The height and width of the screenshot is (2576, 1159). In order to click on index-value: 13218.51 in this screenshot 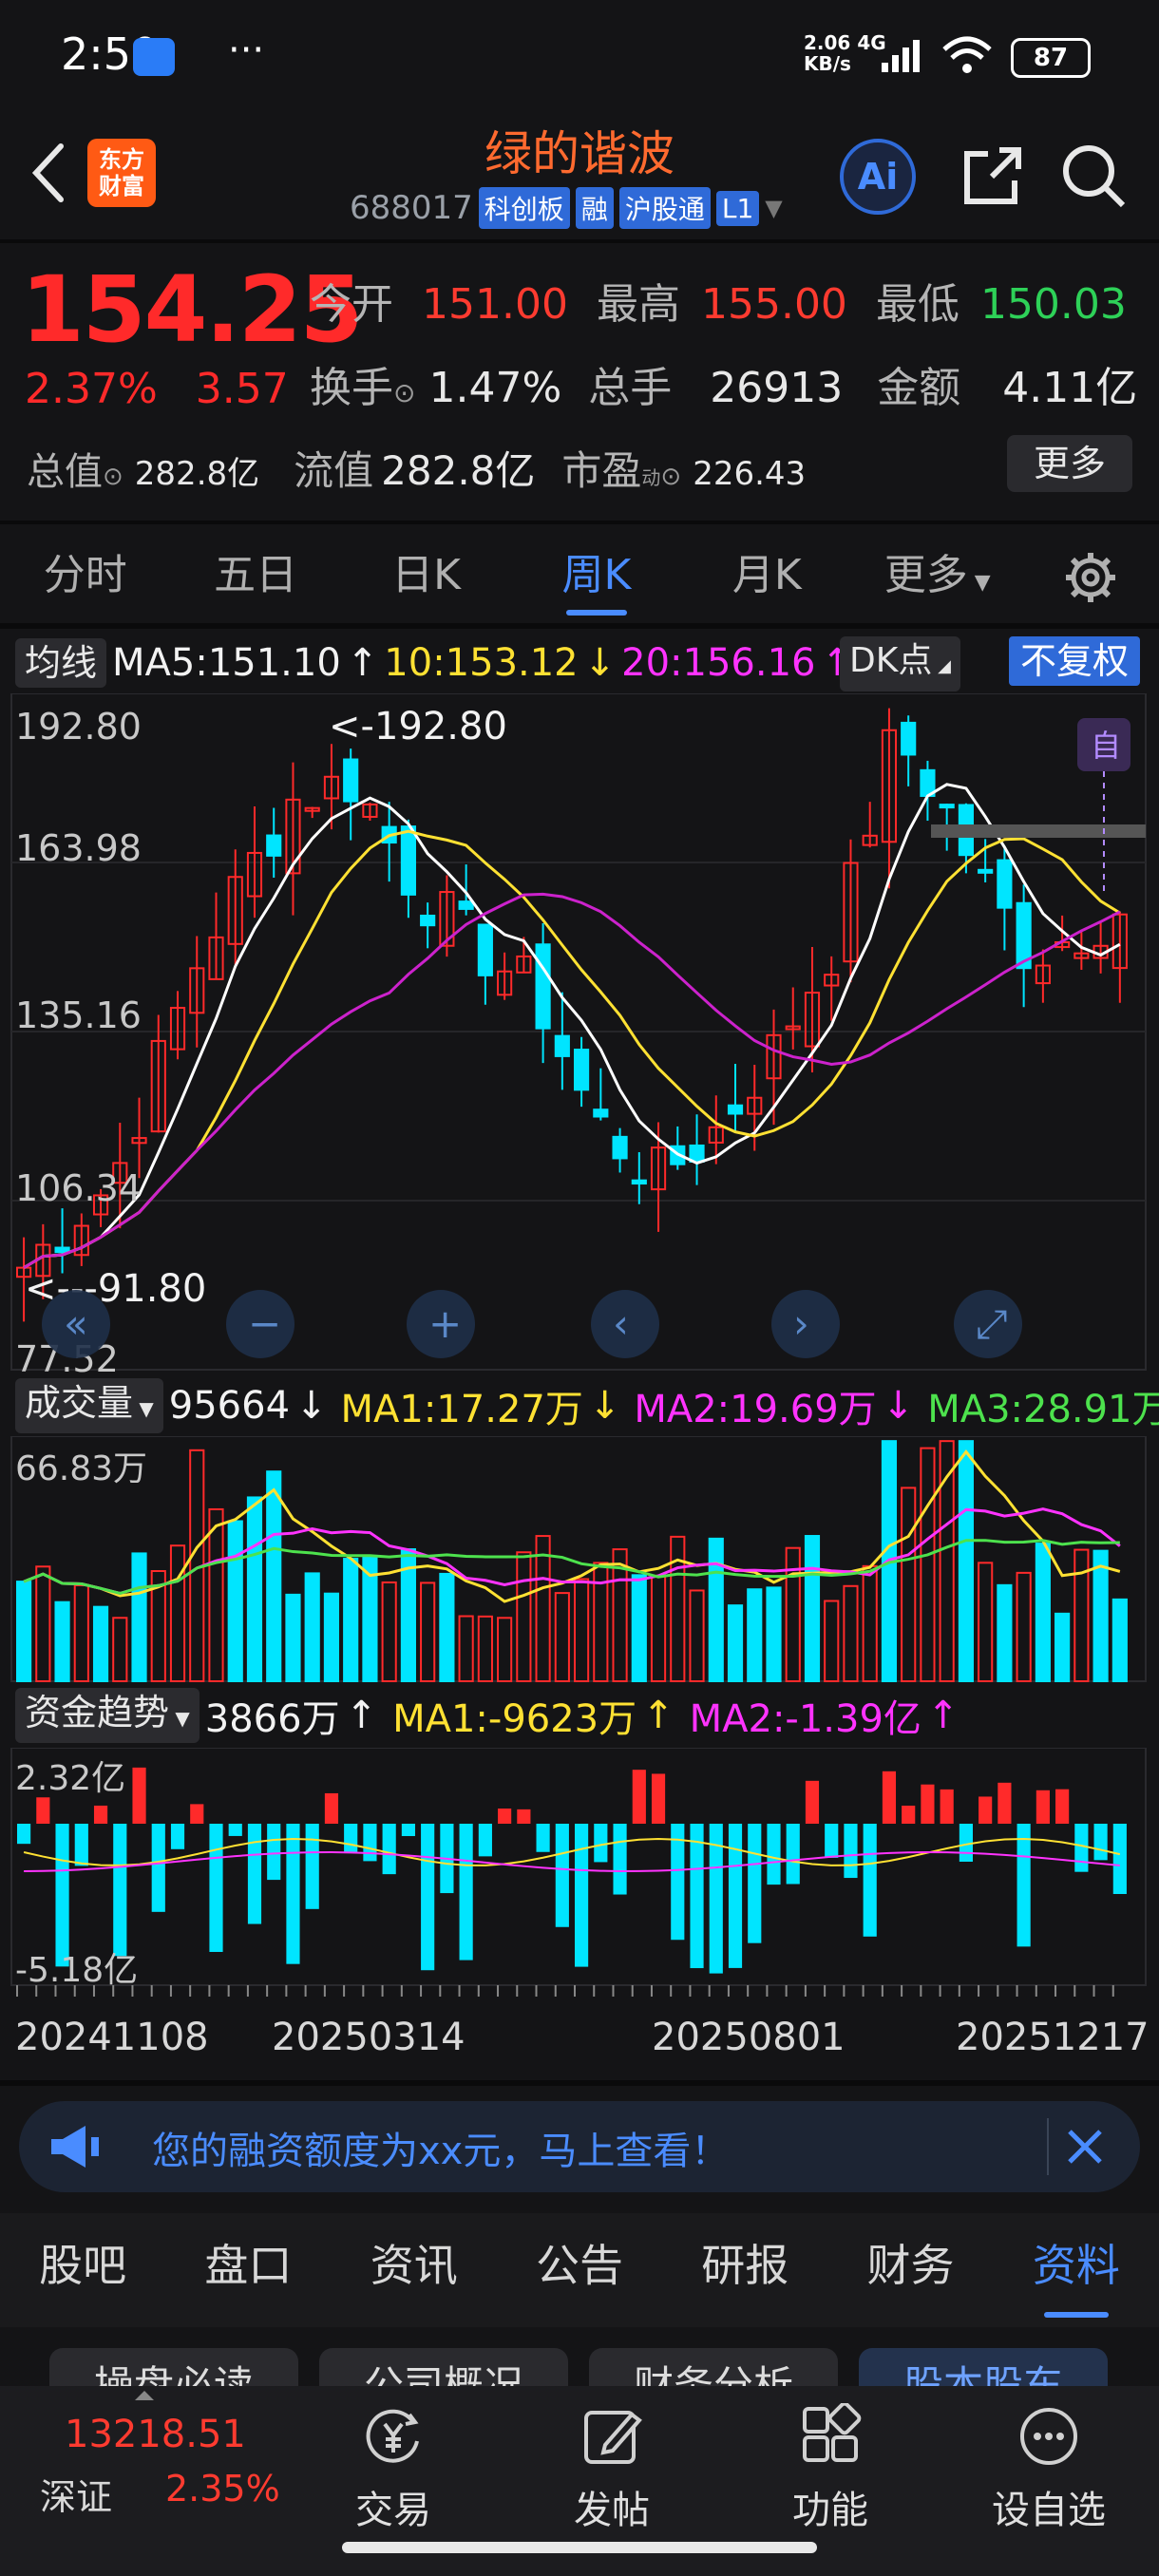, I will do `click(155, 2434)`.